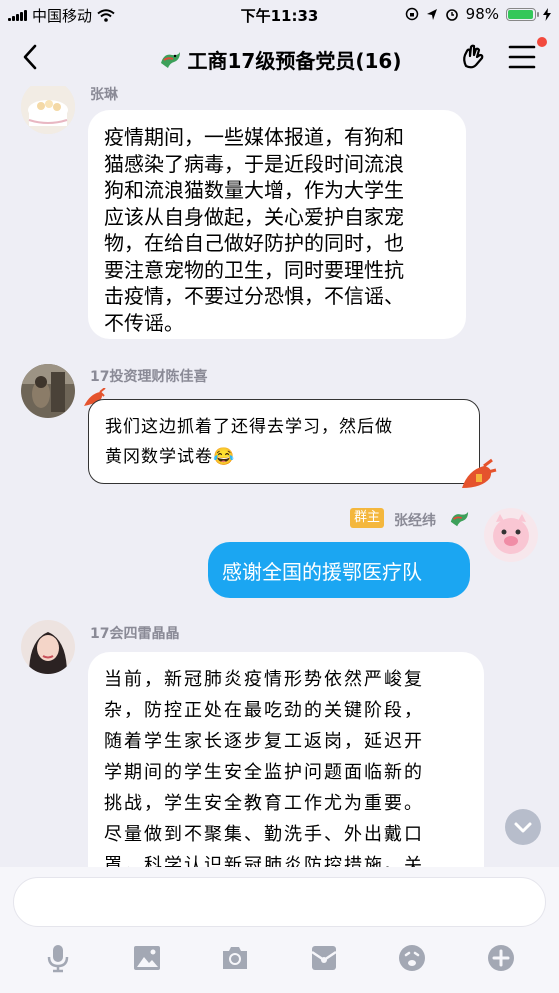 This screenshot has width=559, height=993. What do you see at coordinates (501, 958) in the screenshot?
I see `plus-icon` at bounding box center [501, 958].